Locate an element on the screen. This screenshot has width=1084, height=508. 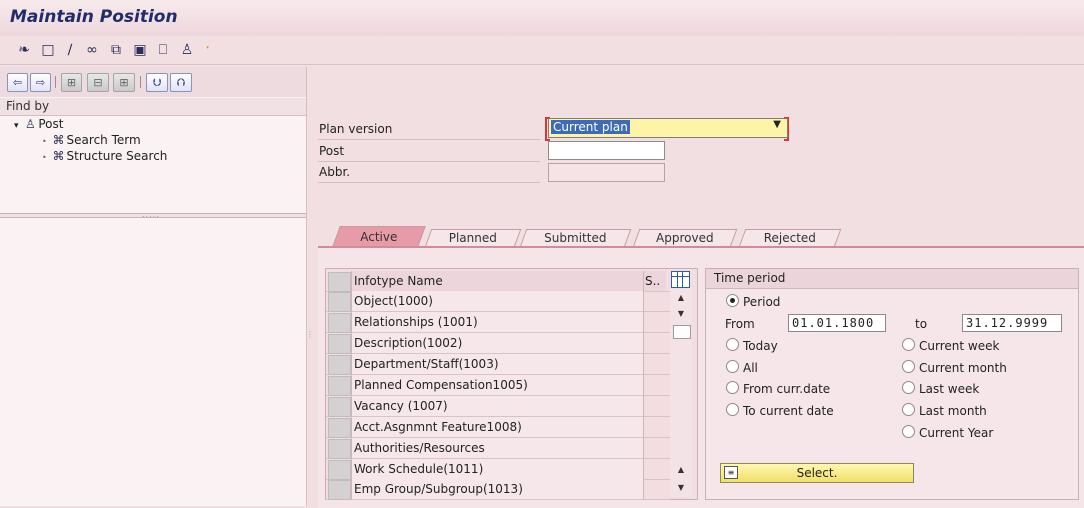
delete-icon: ⎕ is located at coordinates (163, 50).